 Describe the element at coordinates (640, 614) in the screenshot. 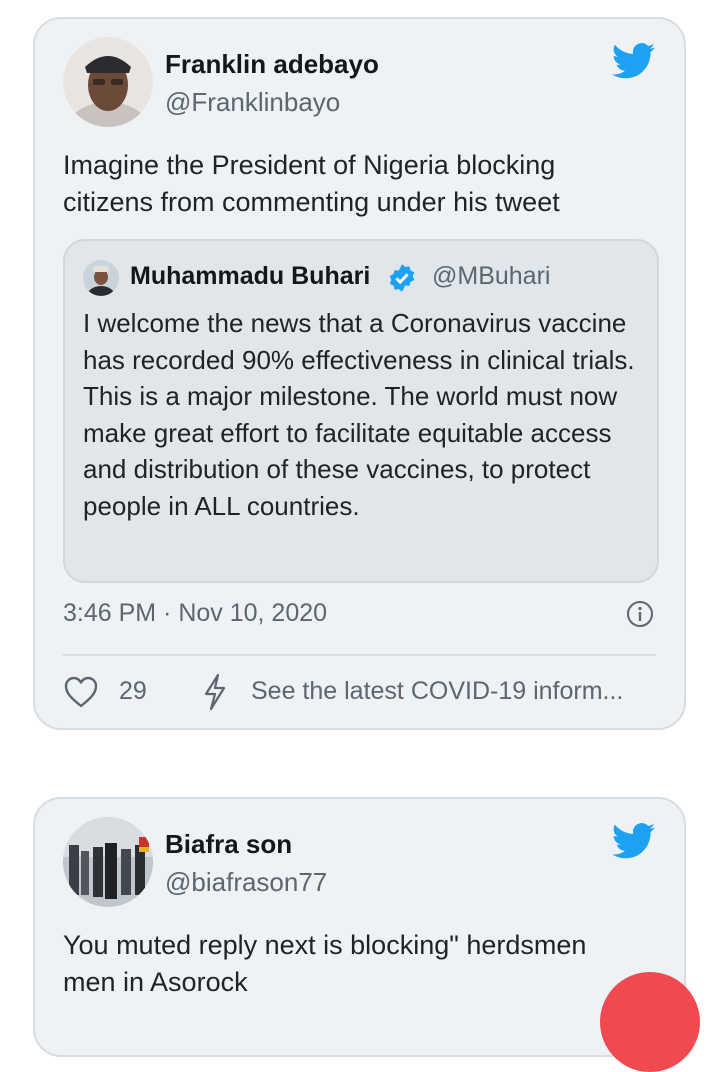

I see `info-icon` at that location.